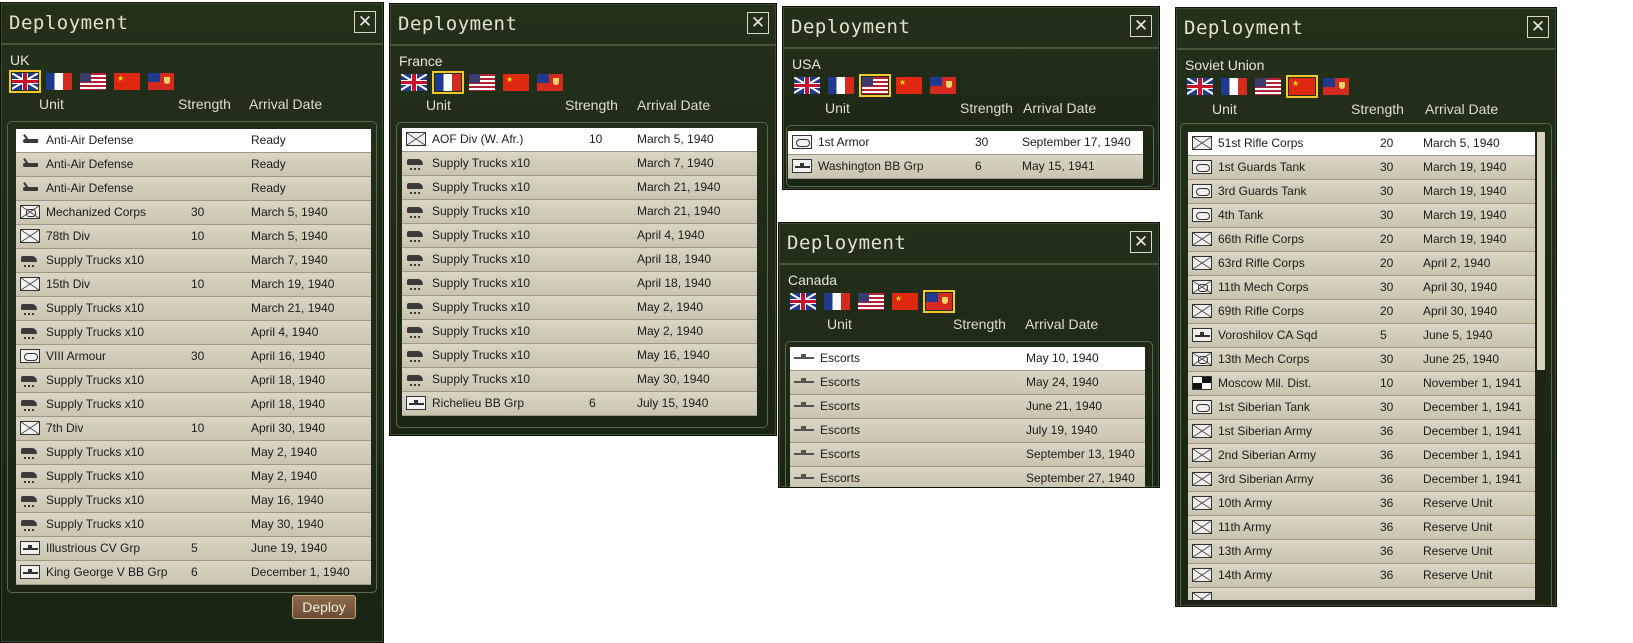  I want to click on unit-row, so click(1361, 594).